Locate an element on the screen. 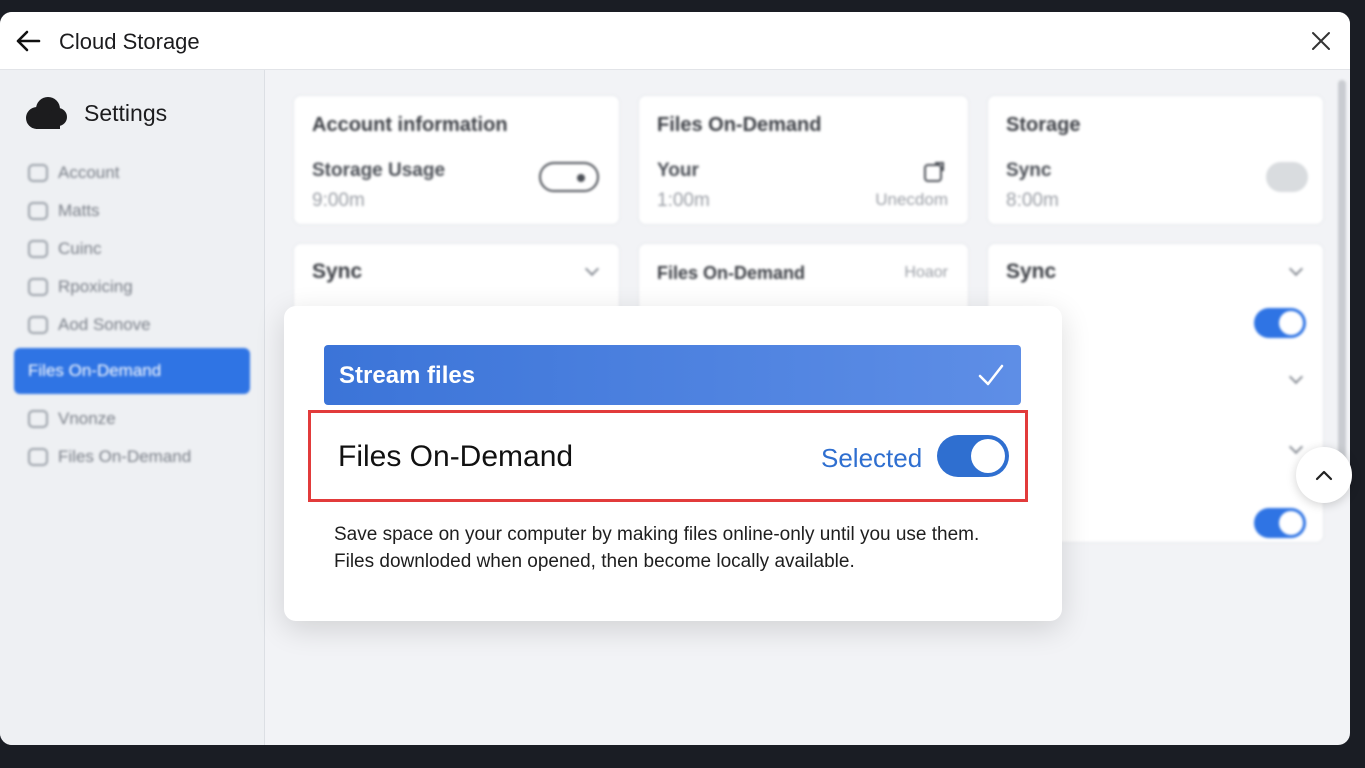  card-value: 1:00m is located at coordinates (683, 200).